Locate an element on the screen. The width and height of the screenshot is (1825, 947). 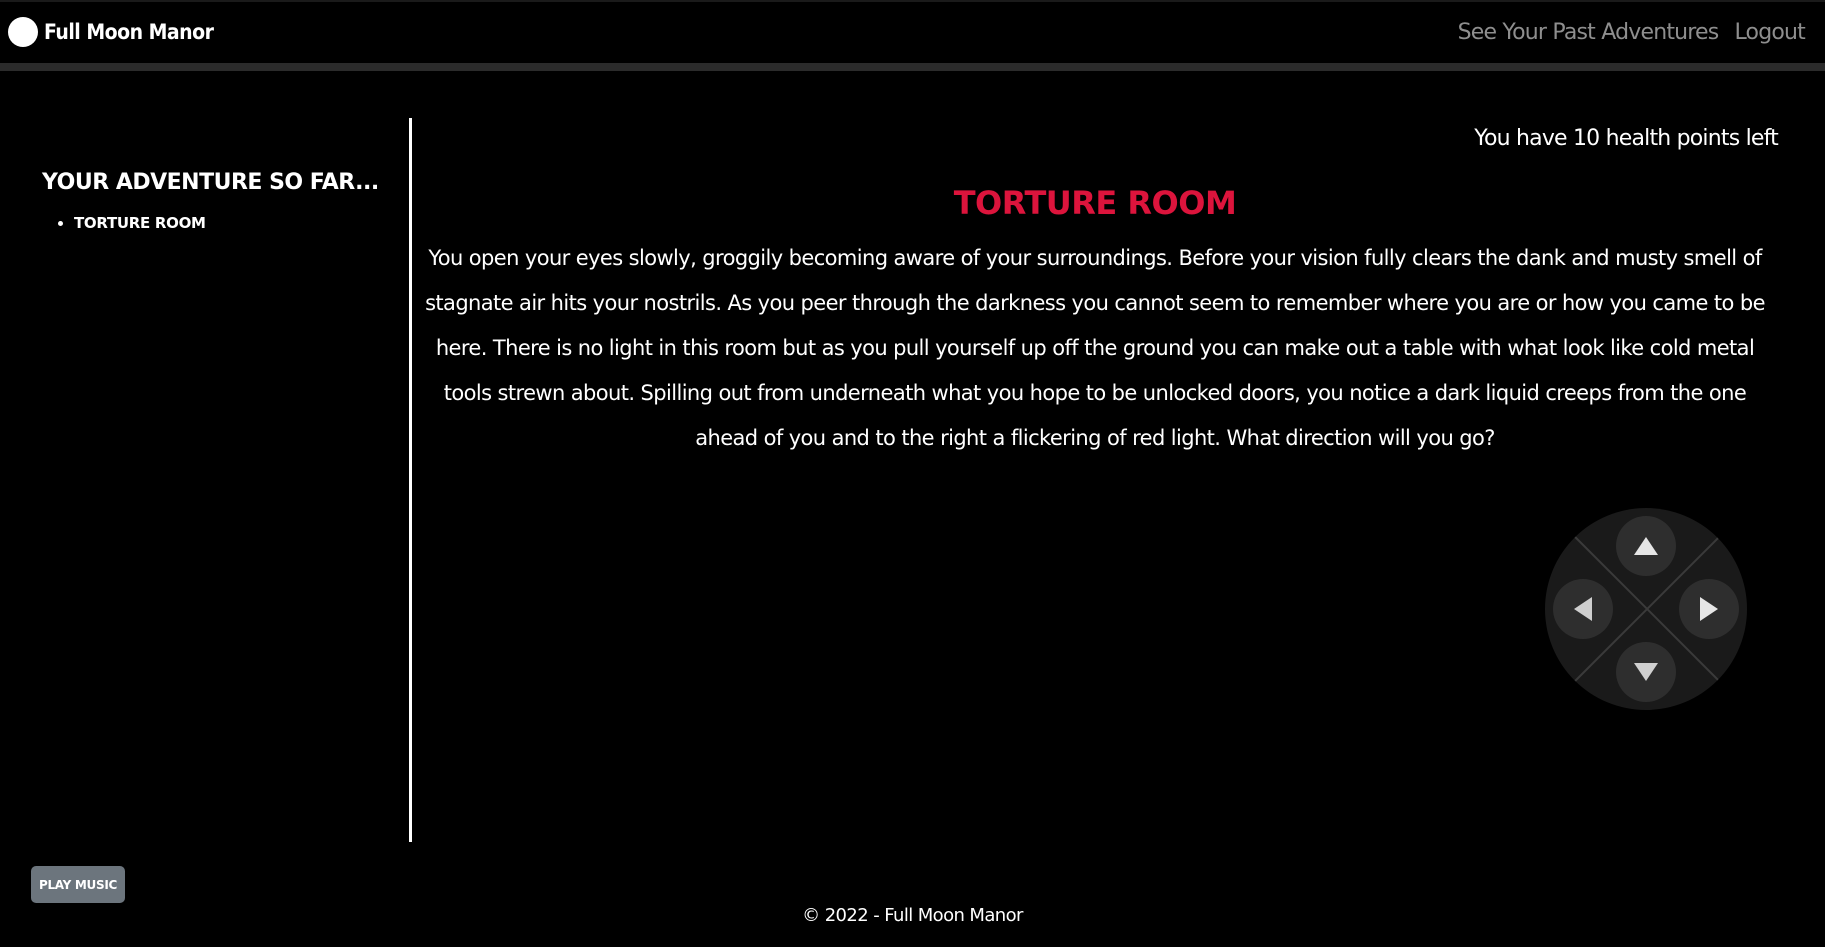
arrow-right-icon is located at coordinates (1709, 609).